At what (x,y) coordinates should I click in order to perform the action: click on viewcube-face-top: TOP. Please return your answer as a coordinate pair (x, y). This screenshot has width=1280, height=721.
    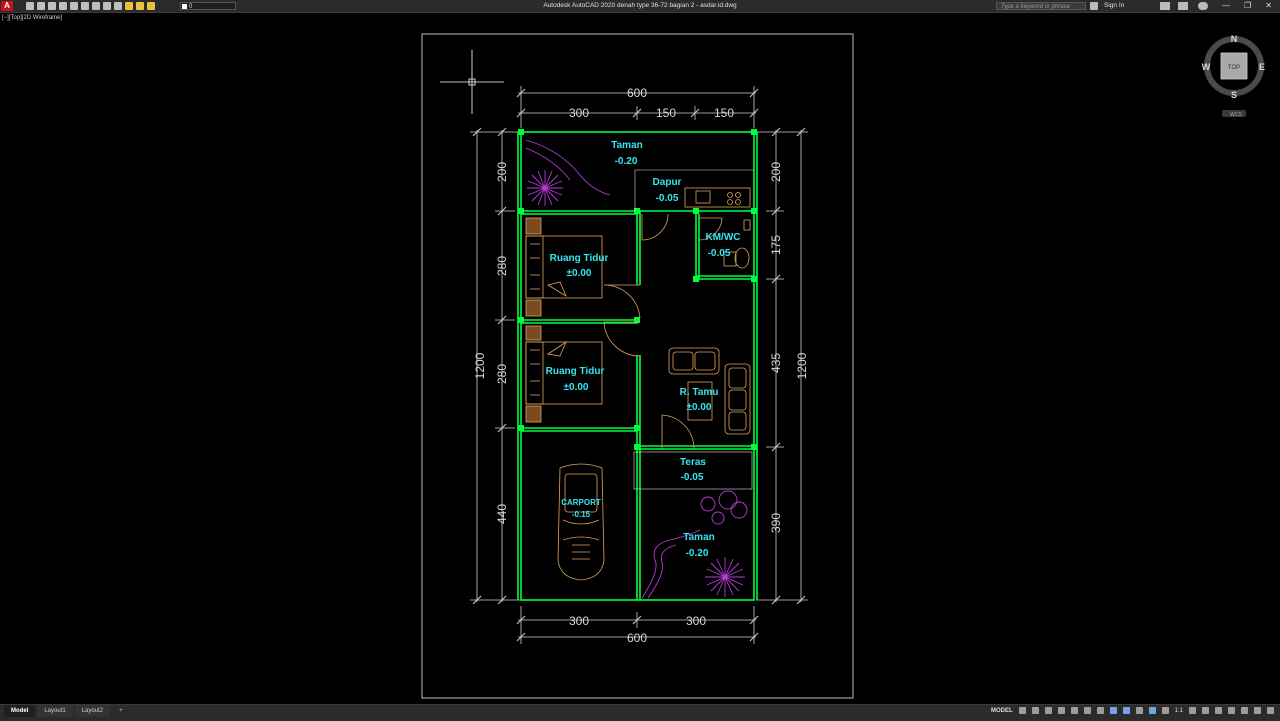
    Looking at the image, I should click on (1234, 68).